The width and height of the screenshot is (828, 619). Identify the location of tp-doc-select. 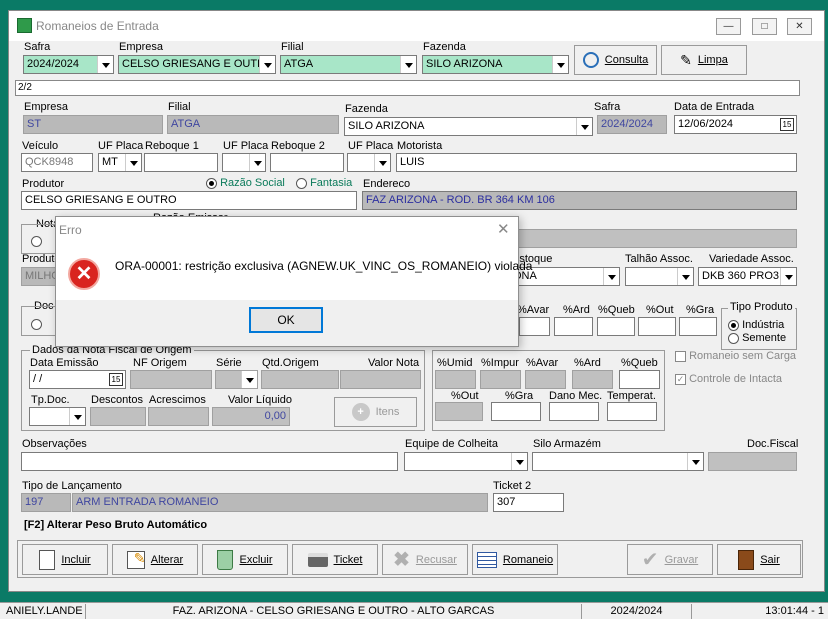
(57, 416).